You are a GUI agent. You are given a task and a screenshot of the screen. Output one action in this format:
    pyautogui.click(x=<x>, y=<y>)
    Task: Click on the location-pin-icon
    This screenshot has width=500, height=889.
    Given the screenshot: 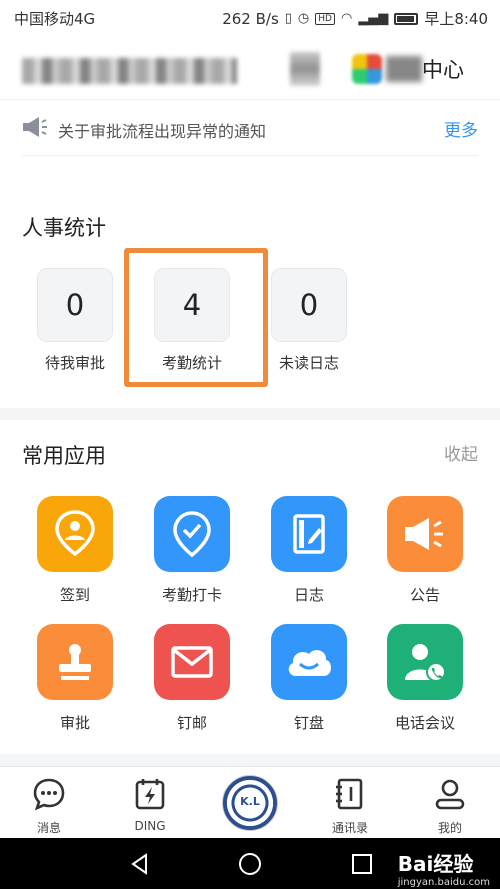 What is the action you would take?
    pyautogui.click(x=75, y=534)
    